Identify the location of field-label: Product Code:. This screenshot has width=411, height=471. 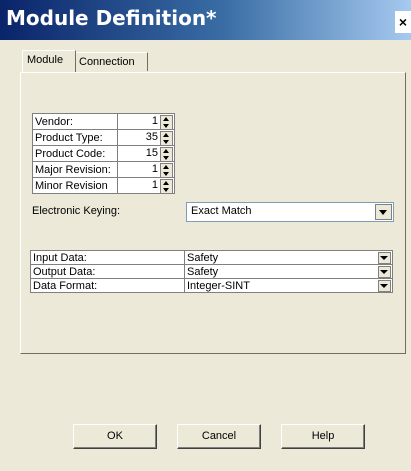
(75, 153).